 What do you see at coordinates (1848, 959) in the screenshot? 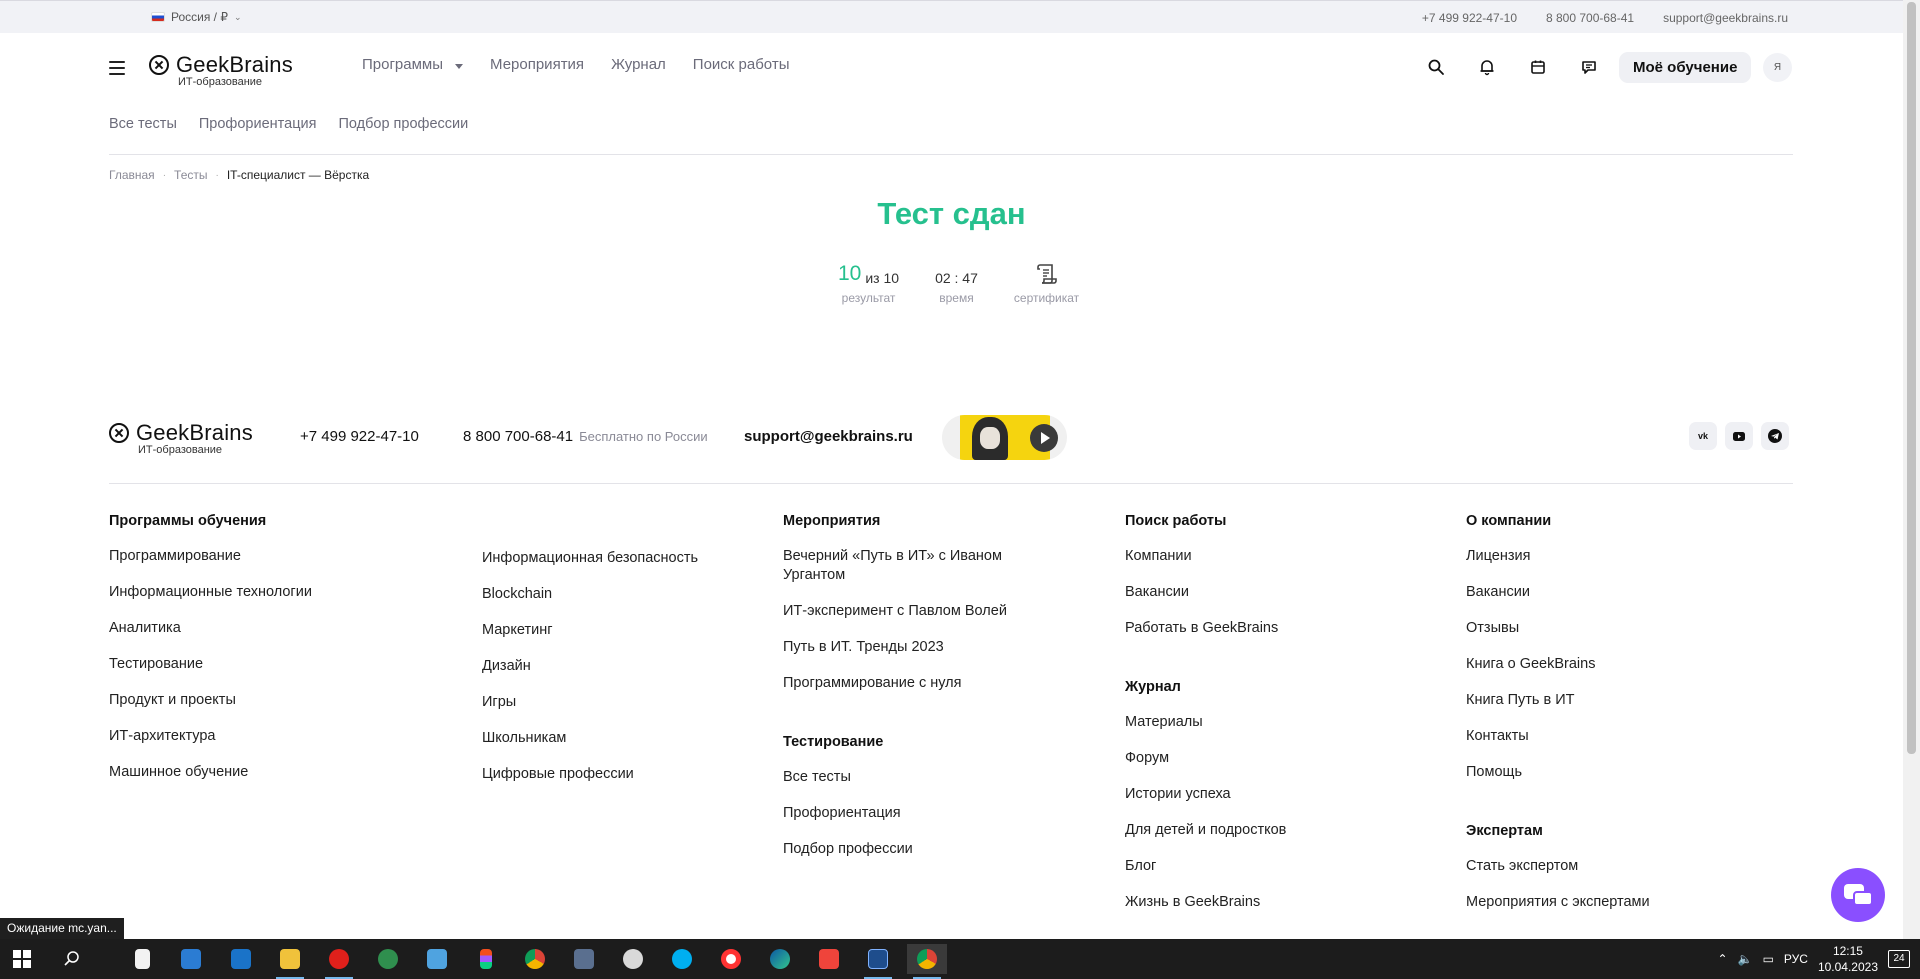
I see `clock: 12:15 10.04.2023` at bounding box center [1848, 959].